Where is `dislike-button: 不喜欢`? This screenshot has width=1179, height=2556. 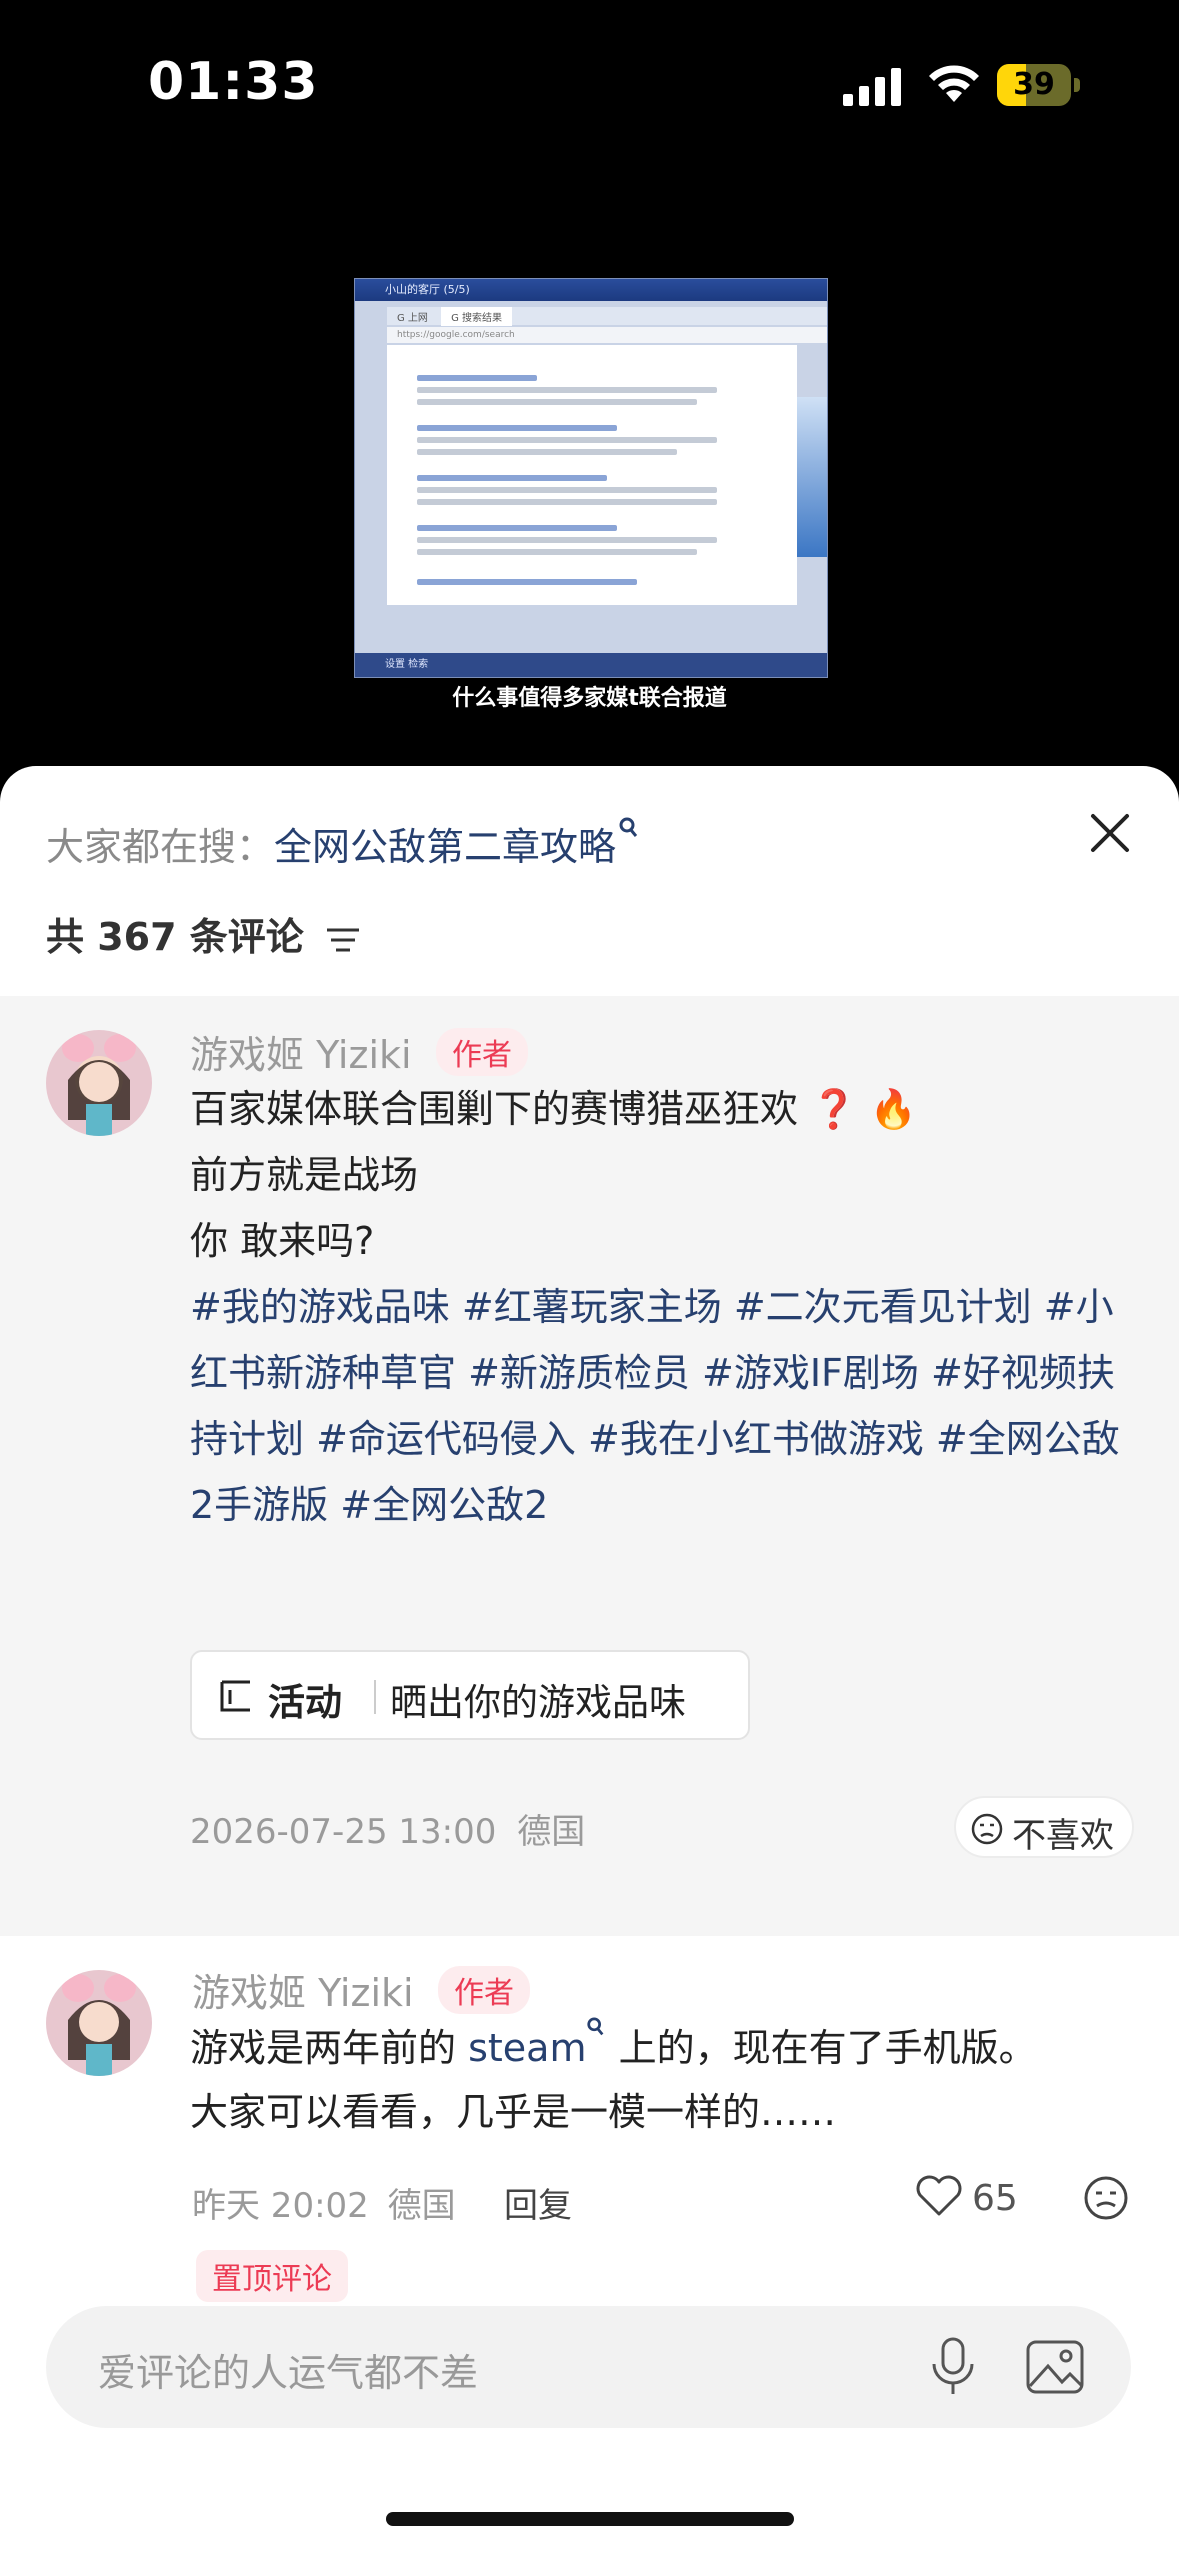 dislike-button: 不喜欢 is located at coordinates (1044, 1827).